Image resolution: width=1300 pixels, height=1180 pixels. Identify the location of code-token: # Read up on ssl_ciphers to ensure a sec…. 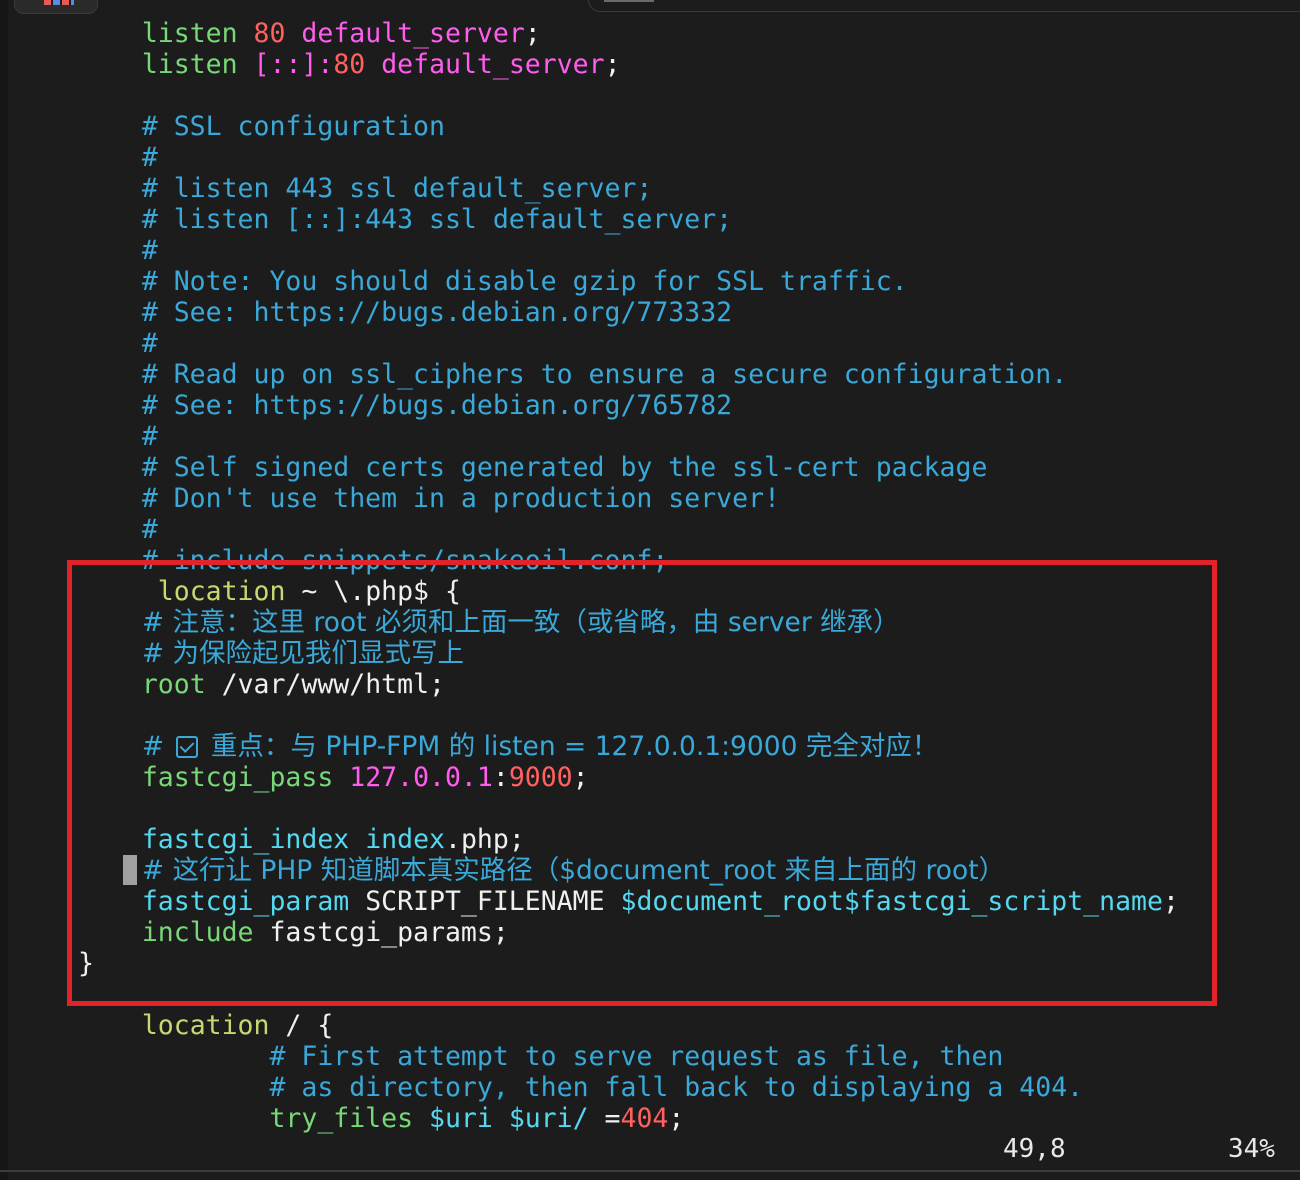
(573, 374).